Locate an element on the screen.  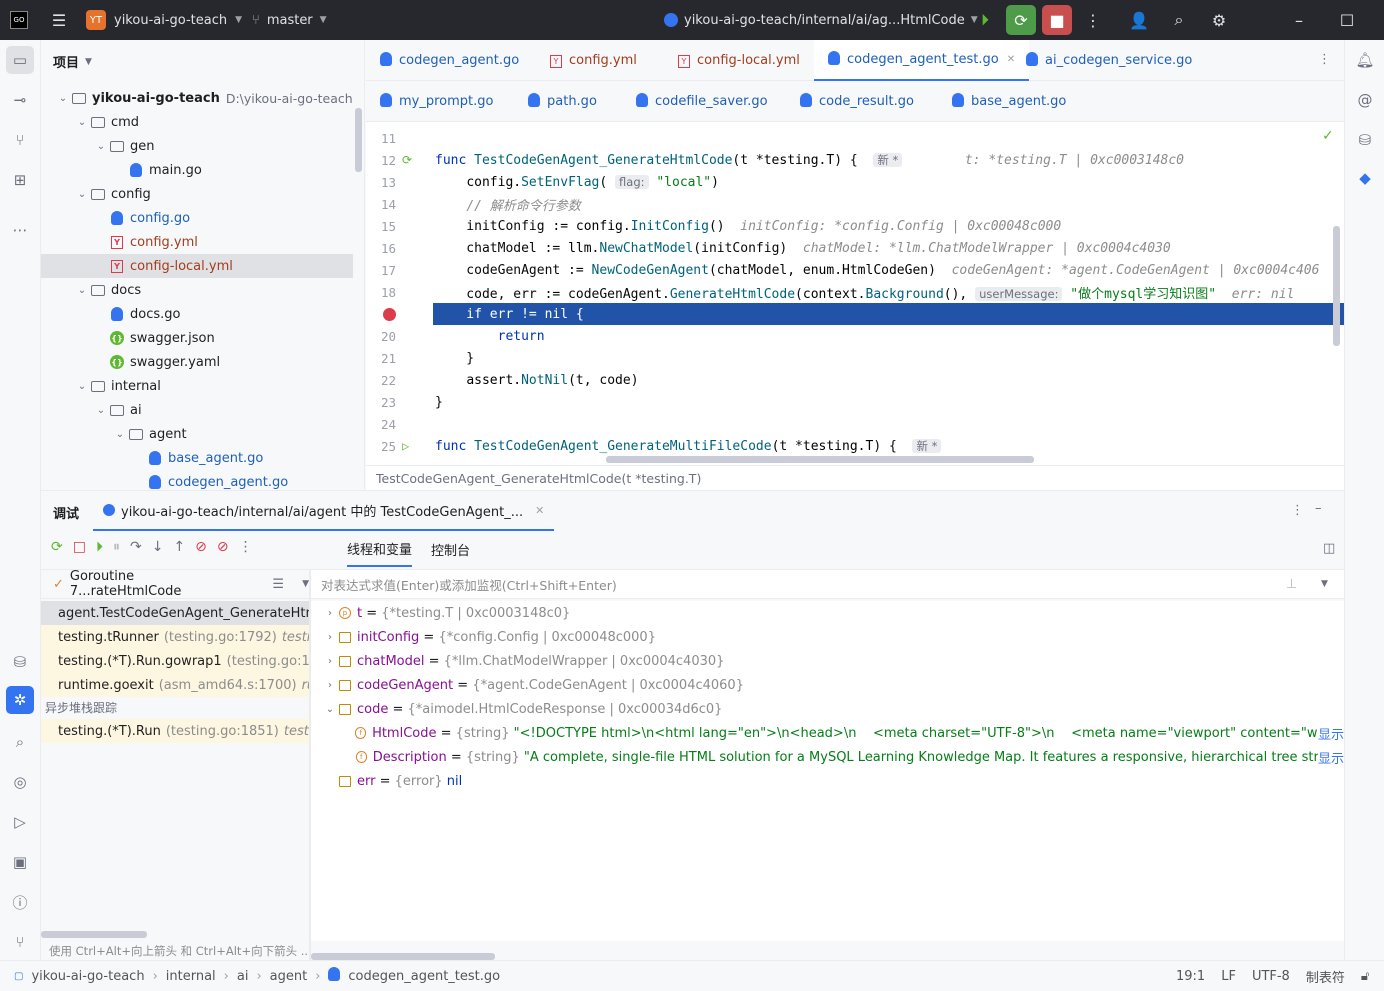
editor-tab: path.go is located at coordinates (562, 101).